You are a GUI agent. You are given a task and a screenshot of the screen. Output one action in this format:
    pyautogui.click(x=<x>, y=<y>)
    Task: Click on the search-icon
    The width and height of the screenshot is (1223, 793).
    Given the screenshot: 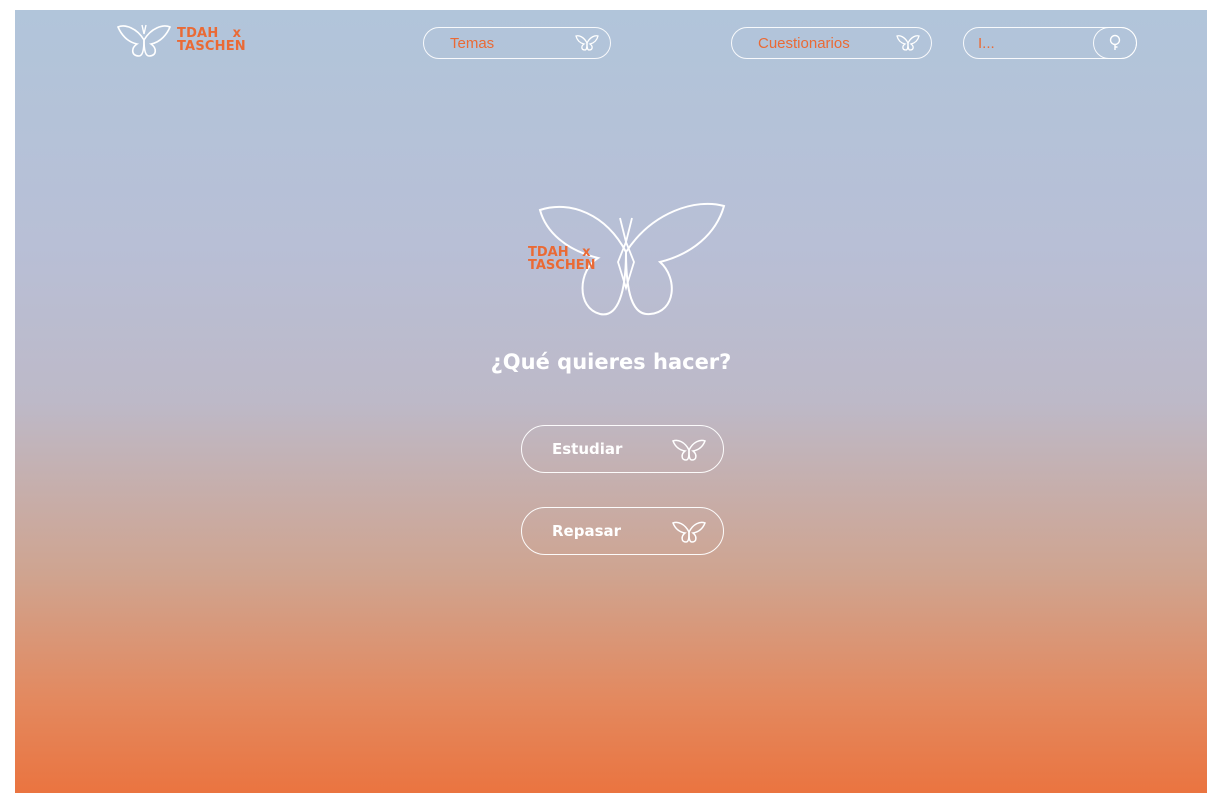 What is the action you would take?
    pyautogui.click(x=1115, y=42)
    